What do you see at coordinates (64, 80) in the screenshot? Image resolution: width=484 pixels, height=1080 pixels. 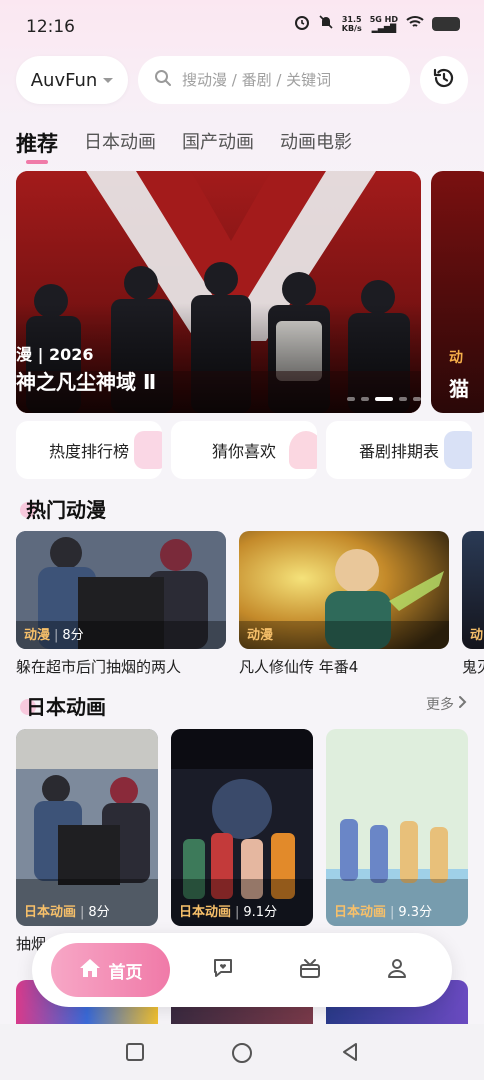 I see `source-label: AuvFun` at bounding box center [64, 80].